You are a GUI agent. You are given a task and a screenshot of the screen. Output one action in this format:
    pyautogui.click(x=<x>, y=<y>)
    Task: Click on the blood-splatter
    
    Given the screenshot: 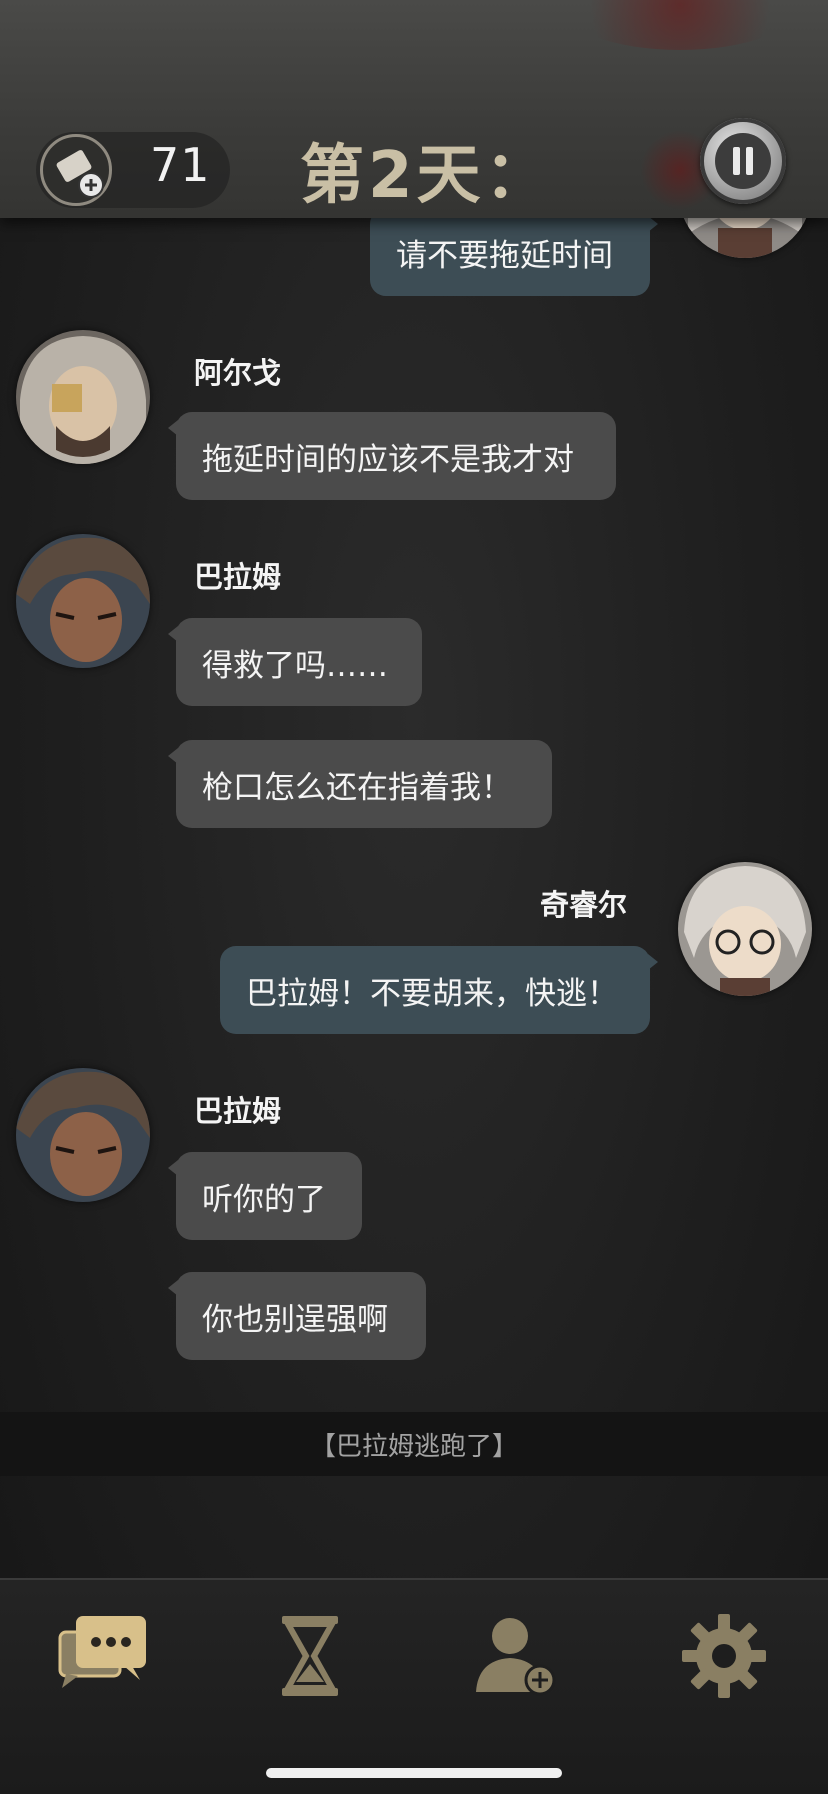 What is the action you would take?
    pyautogui.click(x=680, y=25)
    